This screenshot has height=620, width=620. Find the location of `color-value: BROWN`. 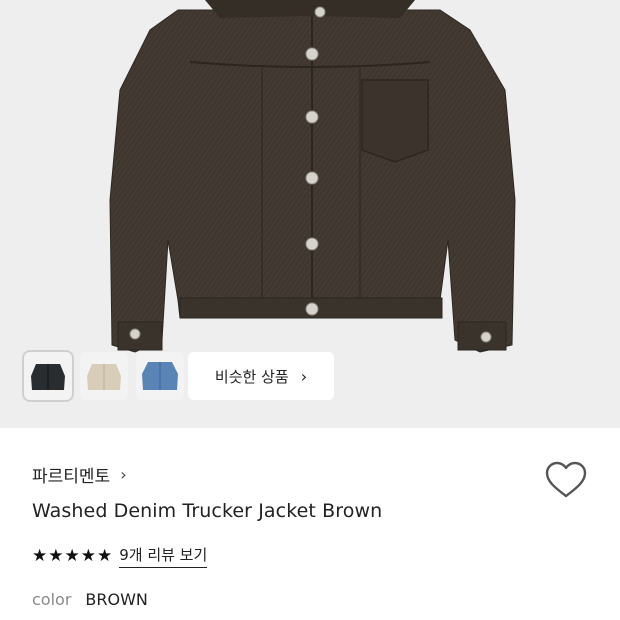

color-value: BROWN is located at coordinates (116, 599).